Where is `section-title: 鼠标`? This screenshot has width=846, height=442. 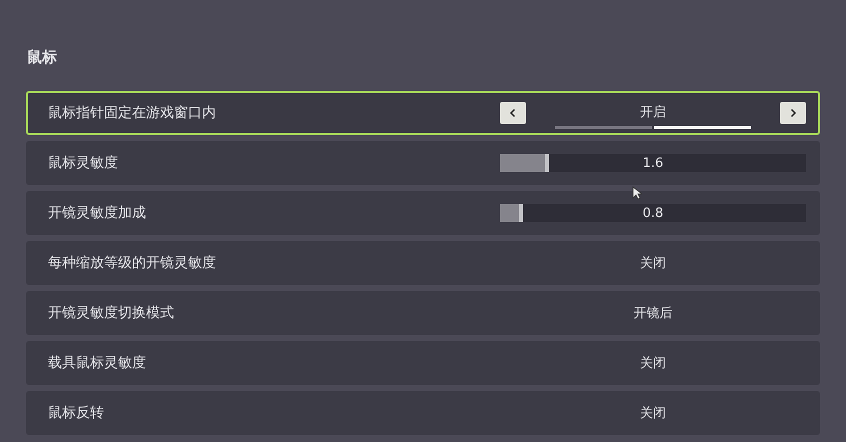
section-title: 鼠标 is located at coordinates (42, 58).